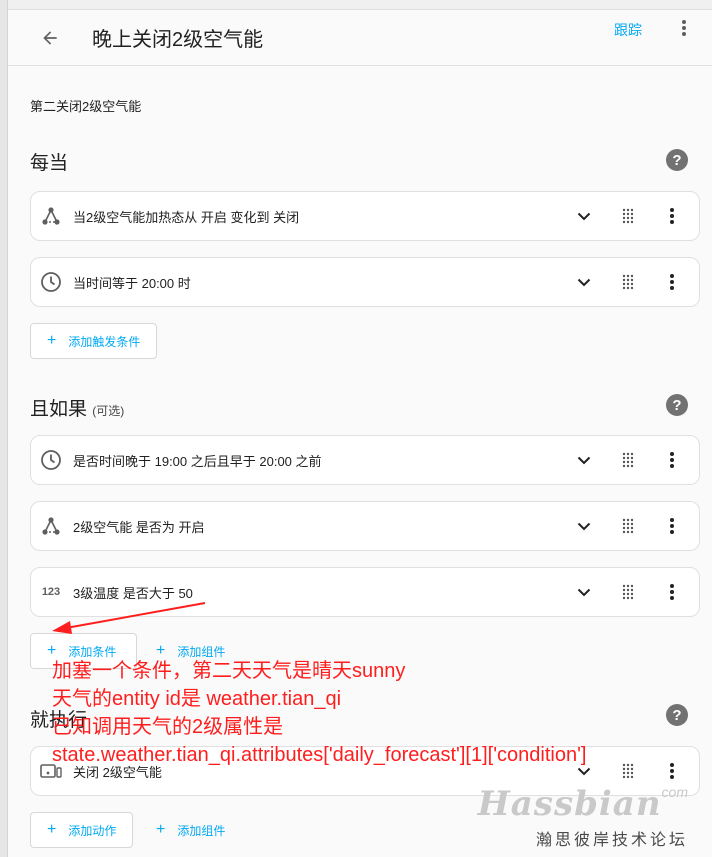 The image size is (712, 857). Describe the element at coordinates (108, 411) in the screenshot. I see `optional-label: (可选)` at that location.